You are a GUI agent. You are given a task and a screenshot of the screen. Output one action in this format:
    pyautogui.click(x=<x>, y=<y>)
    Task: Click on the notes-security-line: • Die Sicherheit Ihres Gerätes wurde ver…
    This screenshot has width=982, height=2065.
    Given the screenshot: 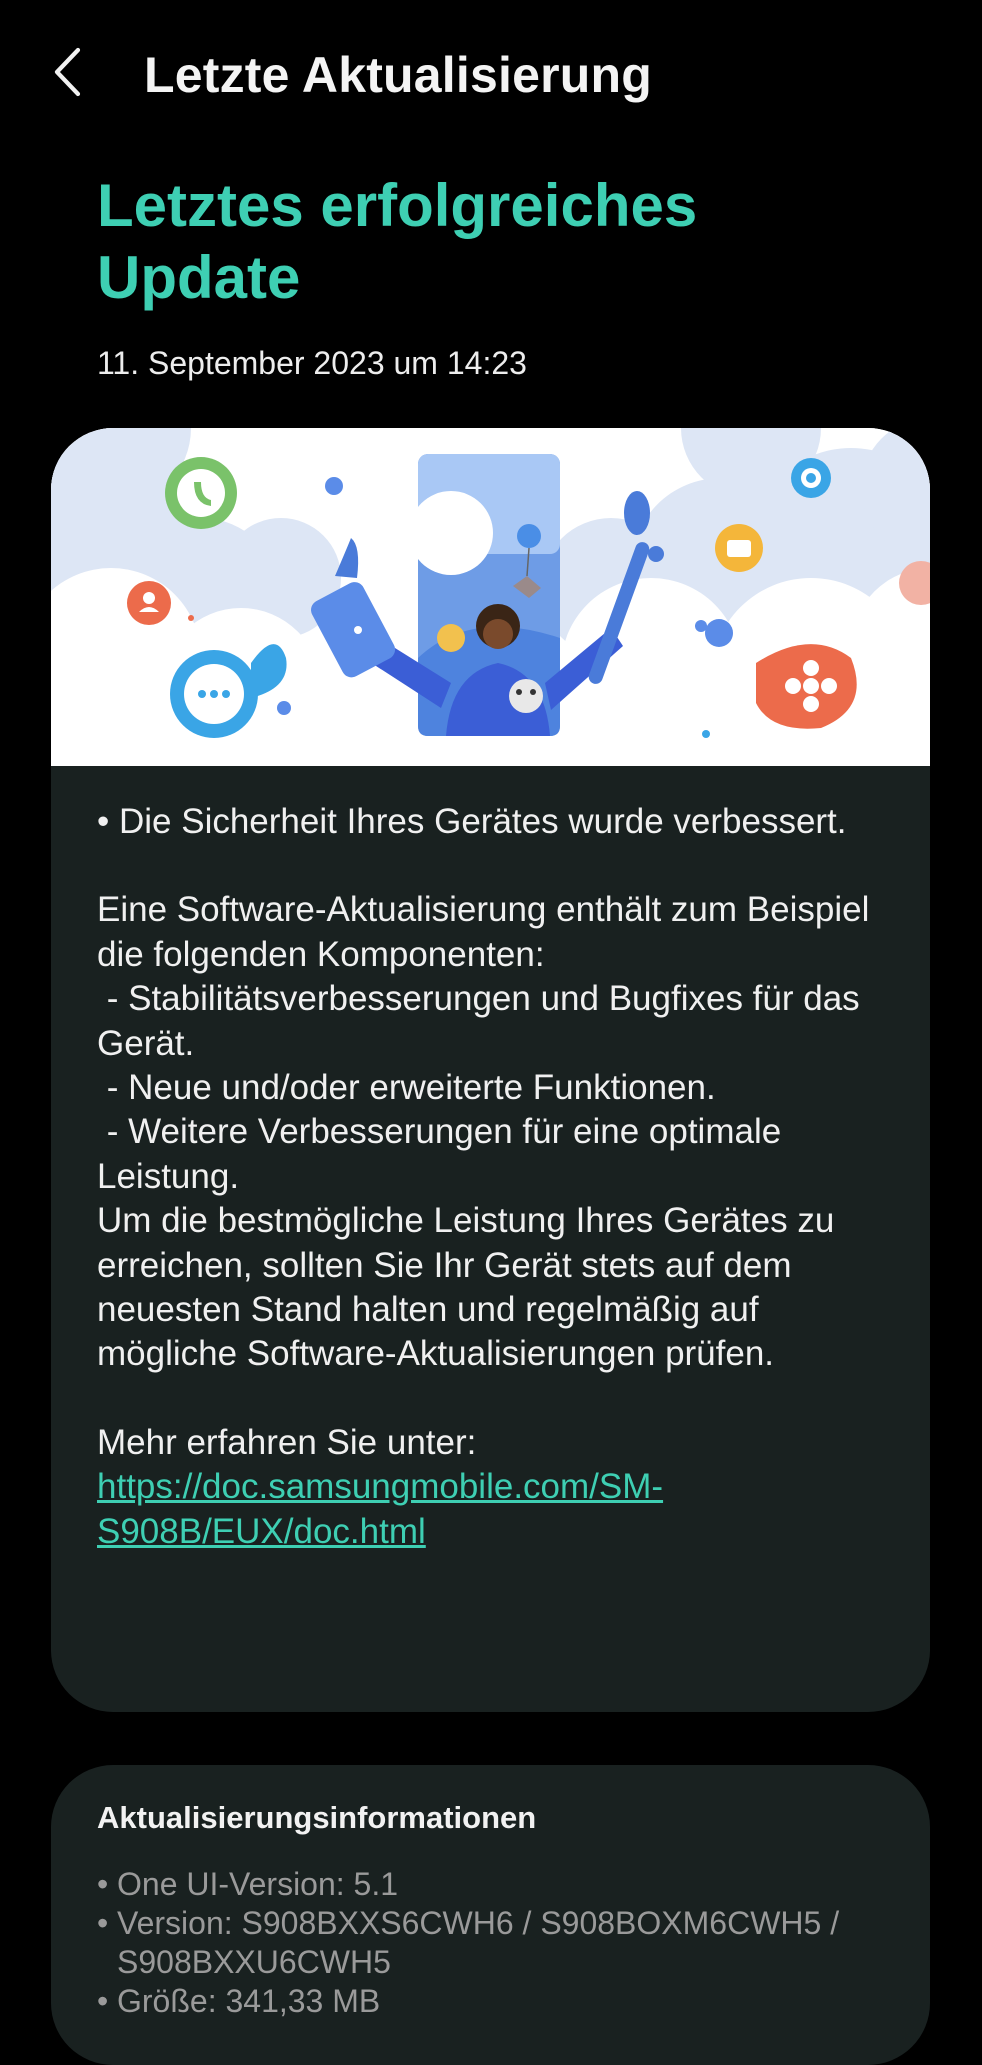 What is the action you would take?
    pyautogui.click(x=472, y=821)
    